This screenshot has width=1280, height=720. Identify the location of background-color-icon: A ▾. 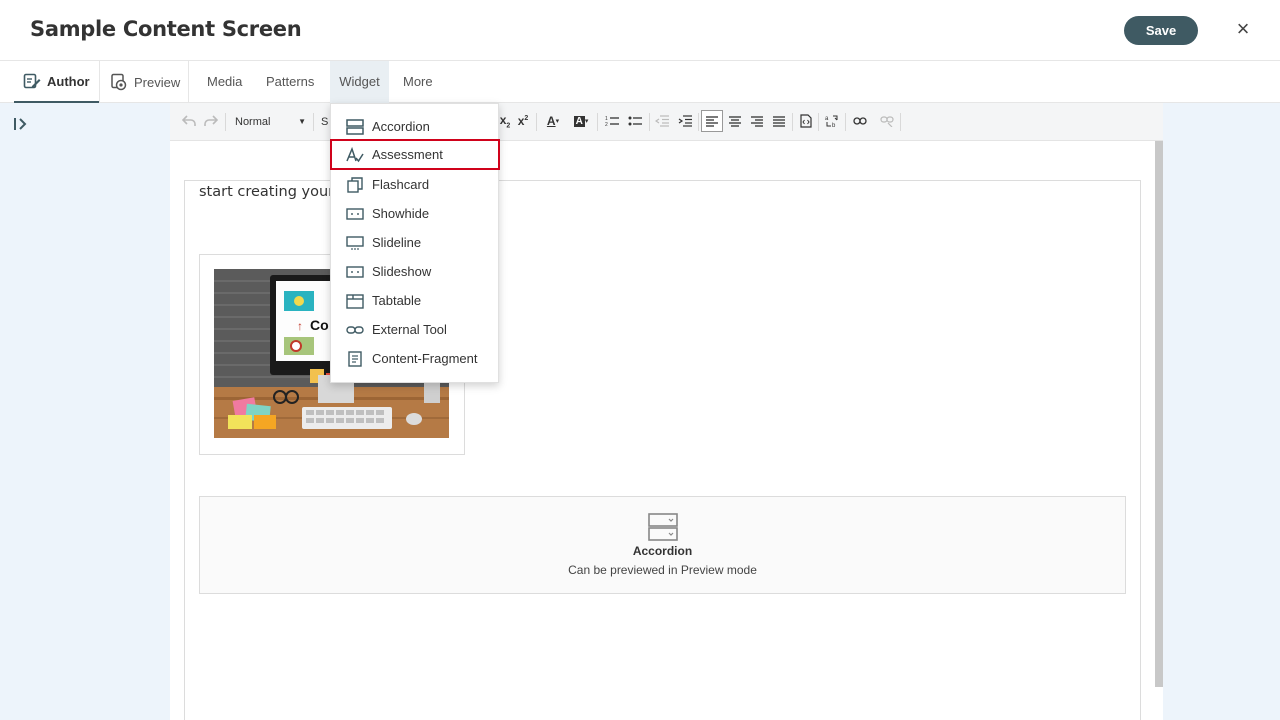
(581, 121).